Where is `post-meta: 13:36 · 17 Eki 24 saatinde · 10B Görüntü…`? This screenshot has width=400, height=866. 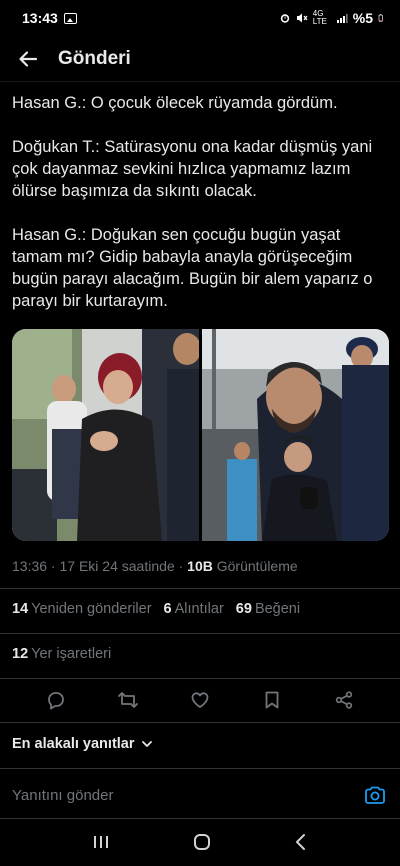 post-meta: 13:36 · 17 Eki 24 saatinde · 10B Görüntü… is located at coordinates (155, 566).